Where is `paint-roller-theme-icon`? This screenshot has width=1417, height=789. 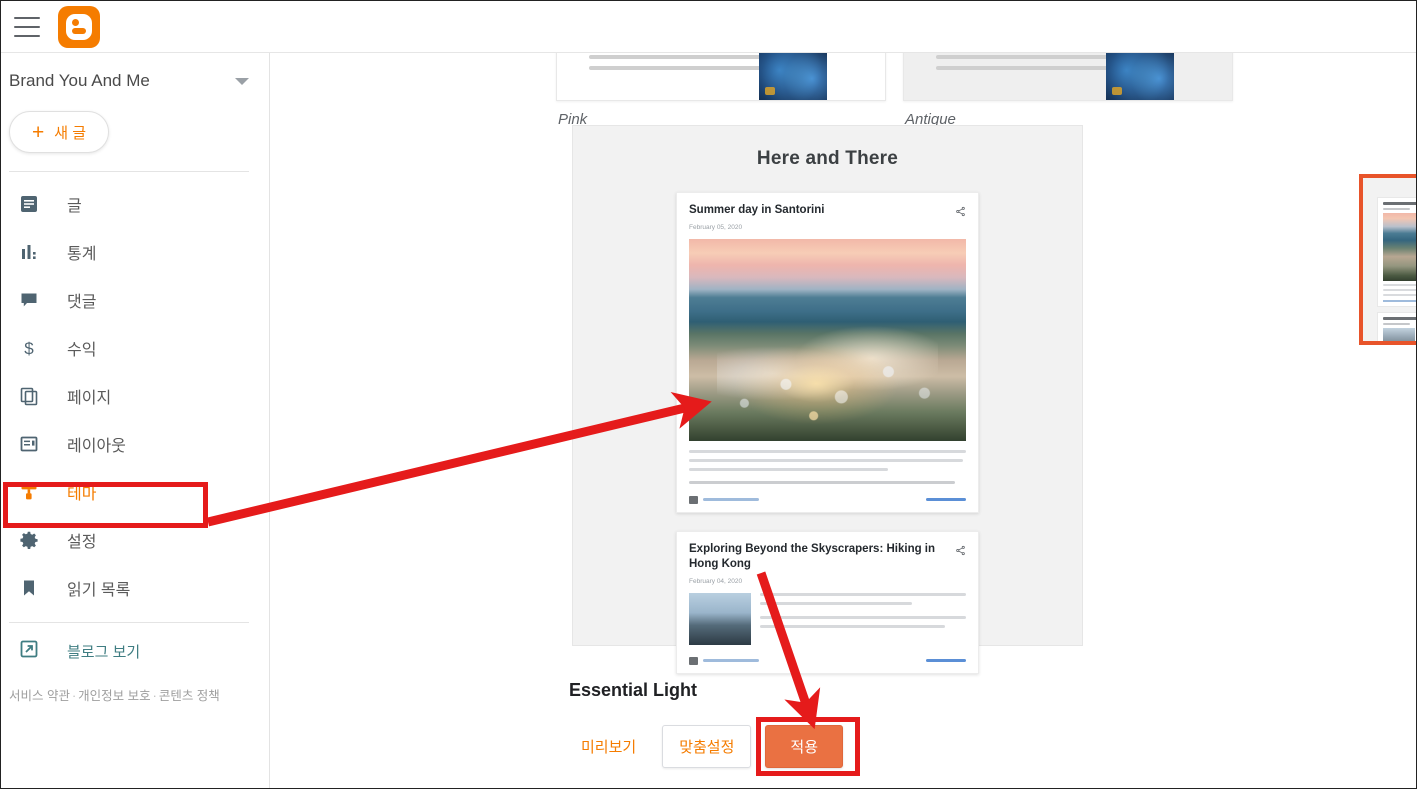
paint-roller-theme-icon is located at coordinates (32, 492).